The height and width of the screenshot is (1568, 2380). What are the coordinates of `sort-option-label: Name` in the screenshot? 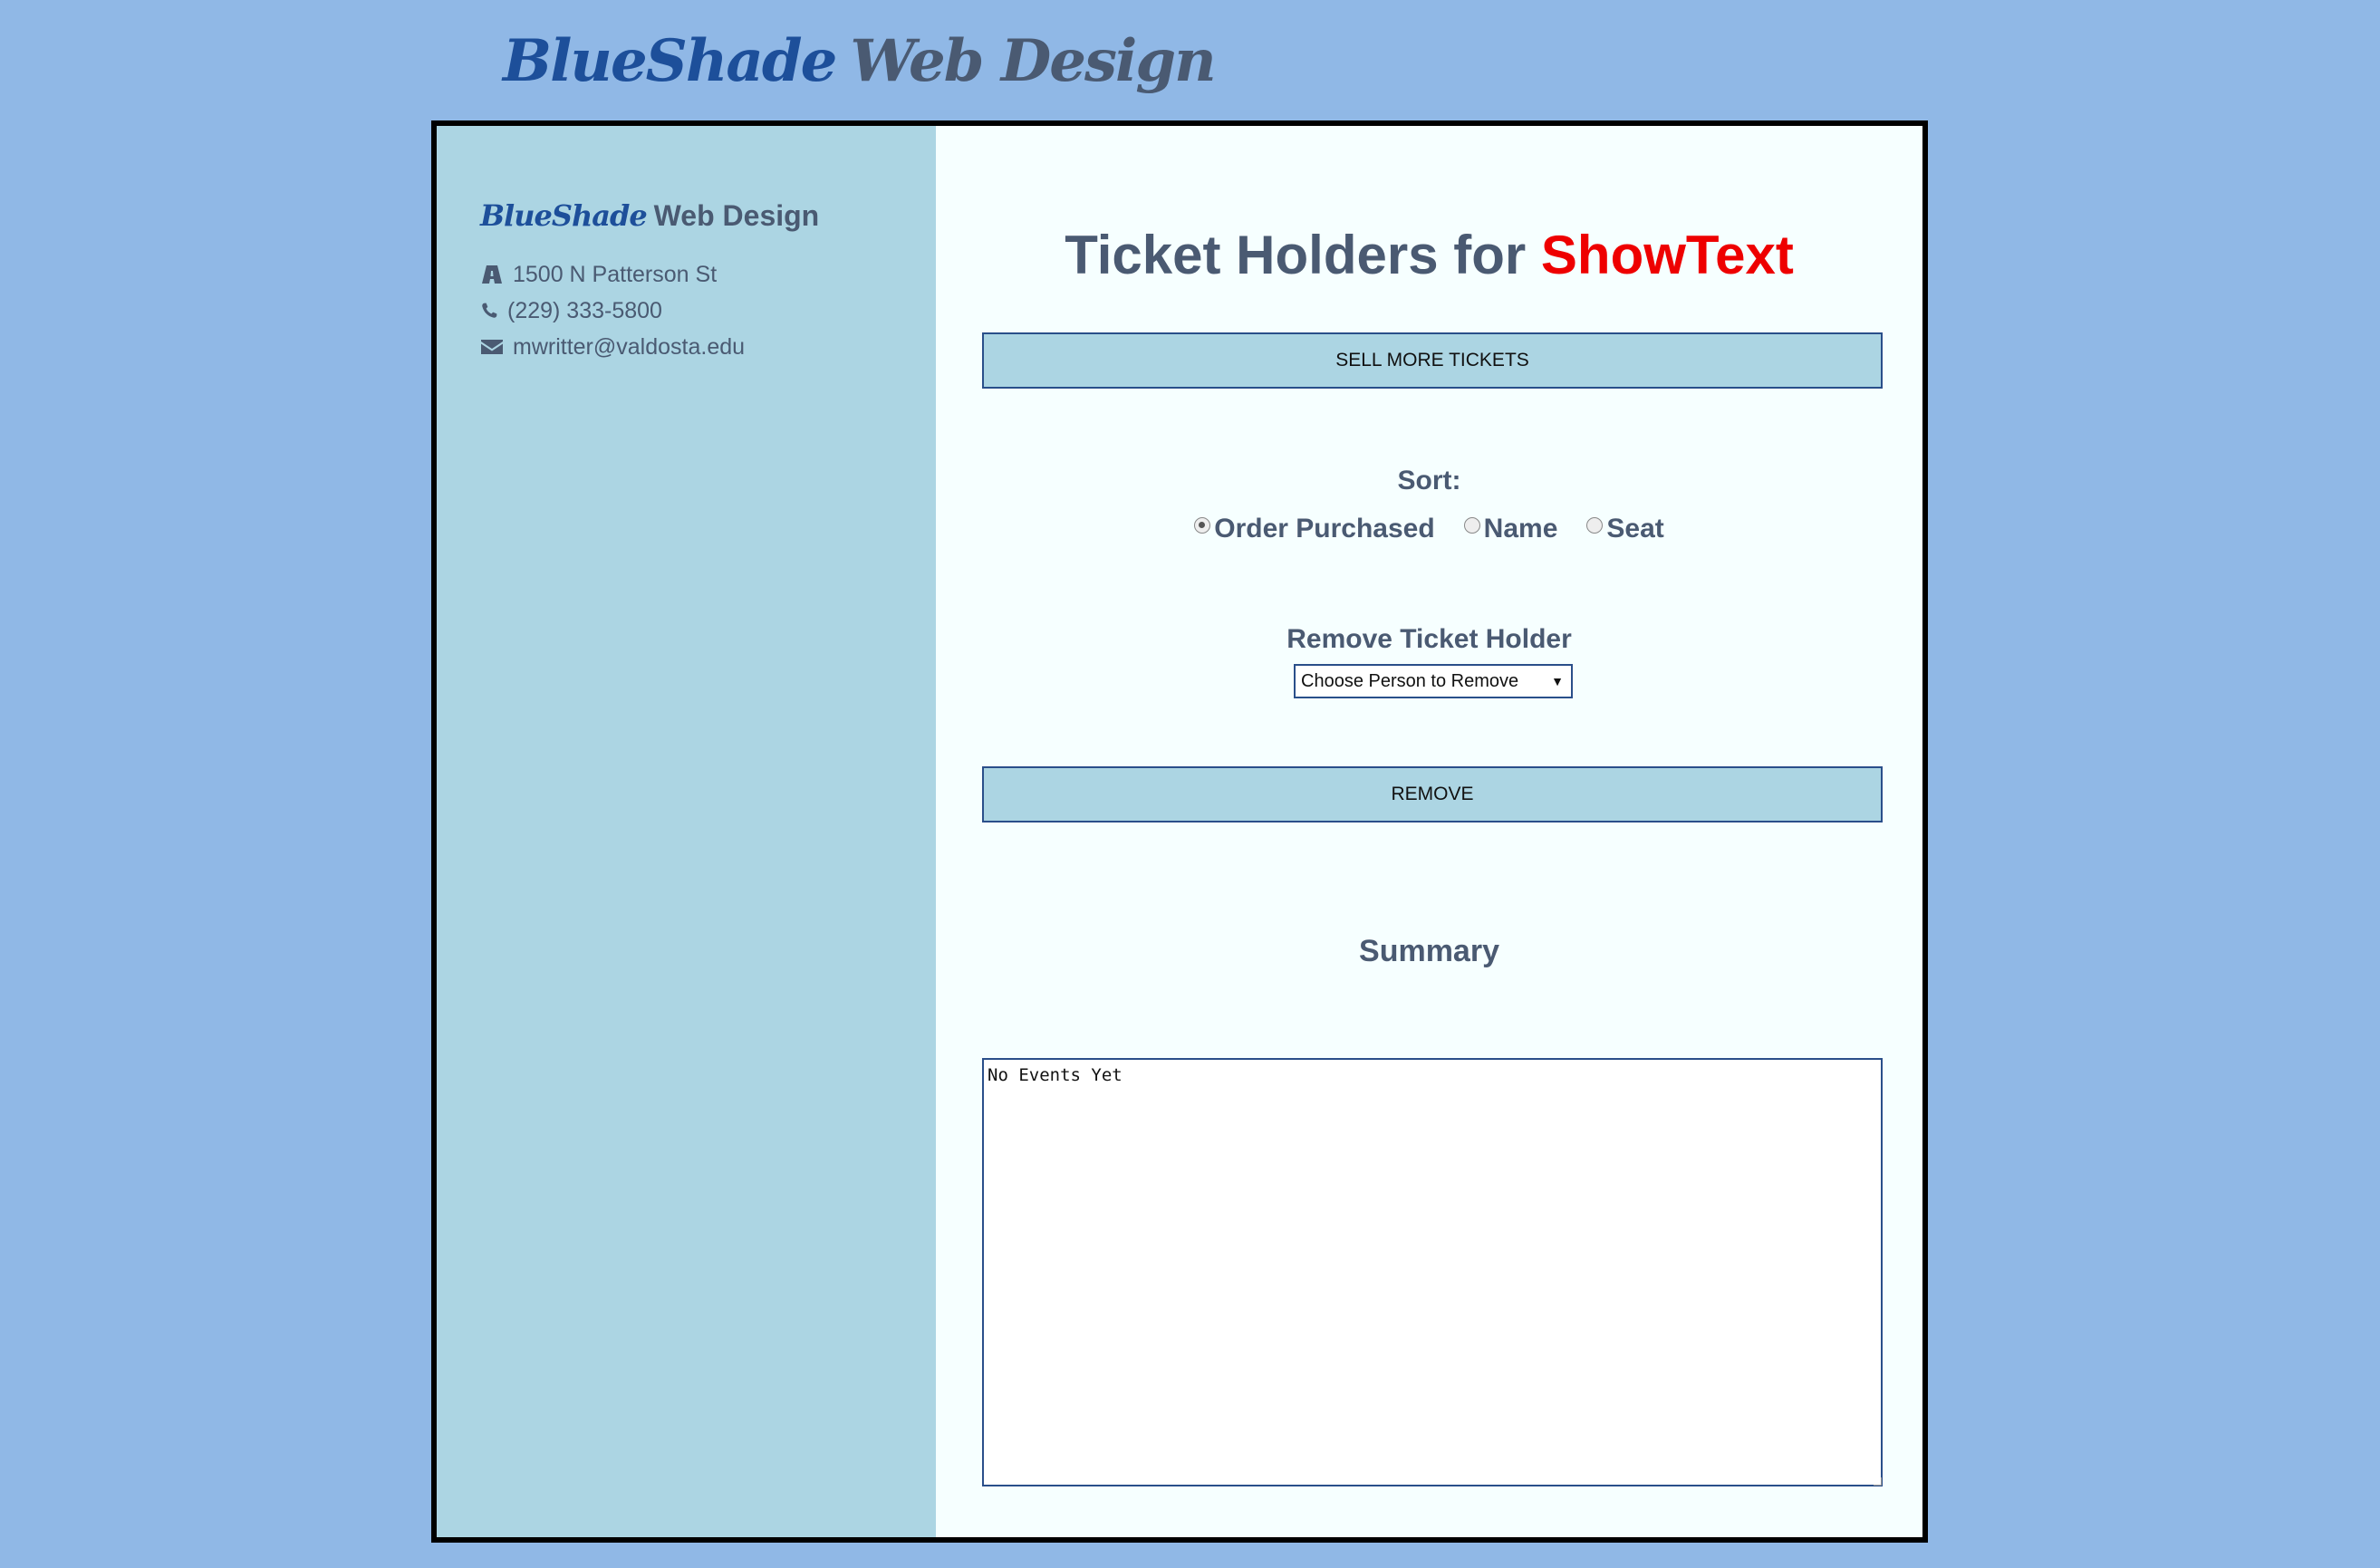 It's located at (1521, 529).